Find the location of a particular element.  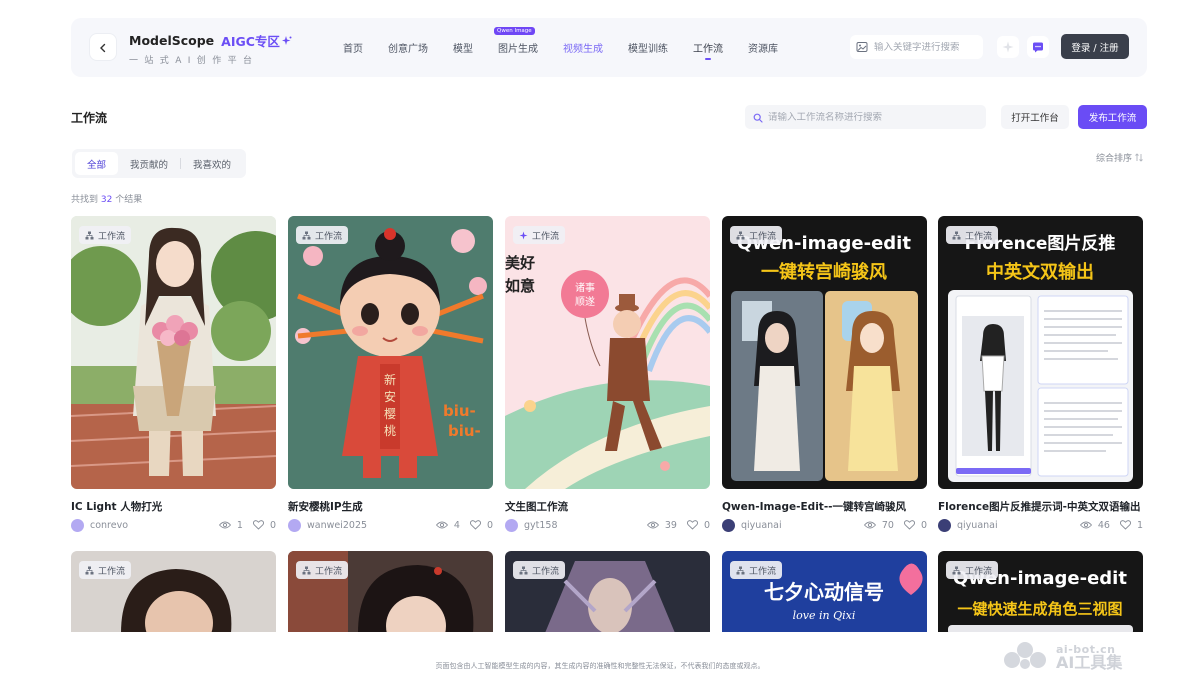

workflow-card: 工作流 IC Light 人物打光 conrevo 1 0 is located at coordinates (173, 374).